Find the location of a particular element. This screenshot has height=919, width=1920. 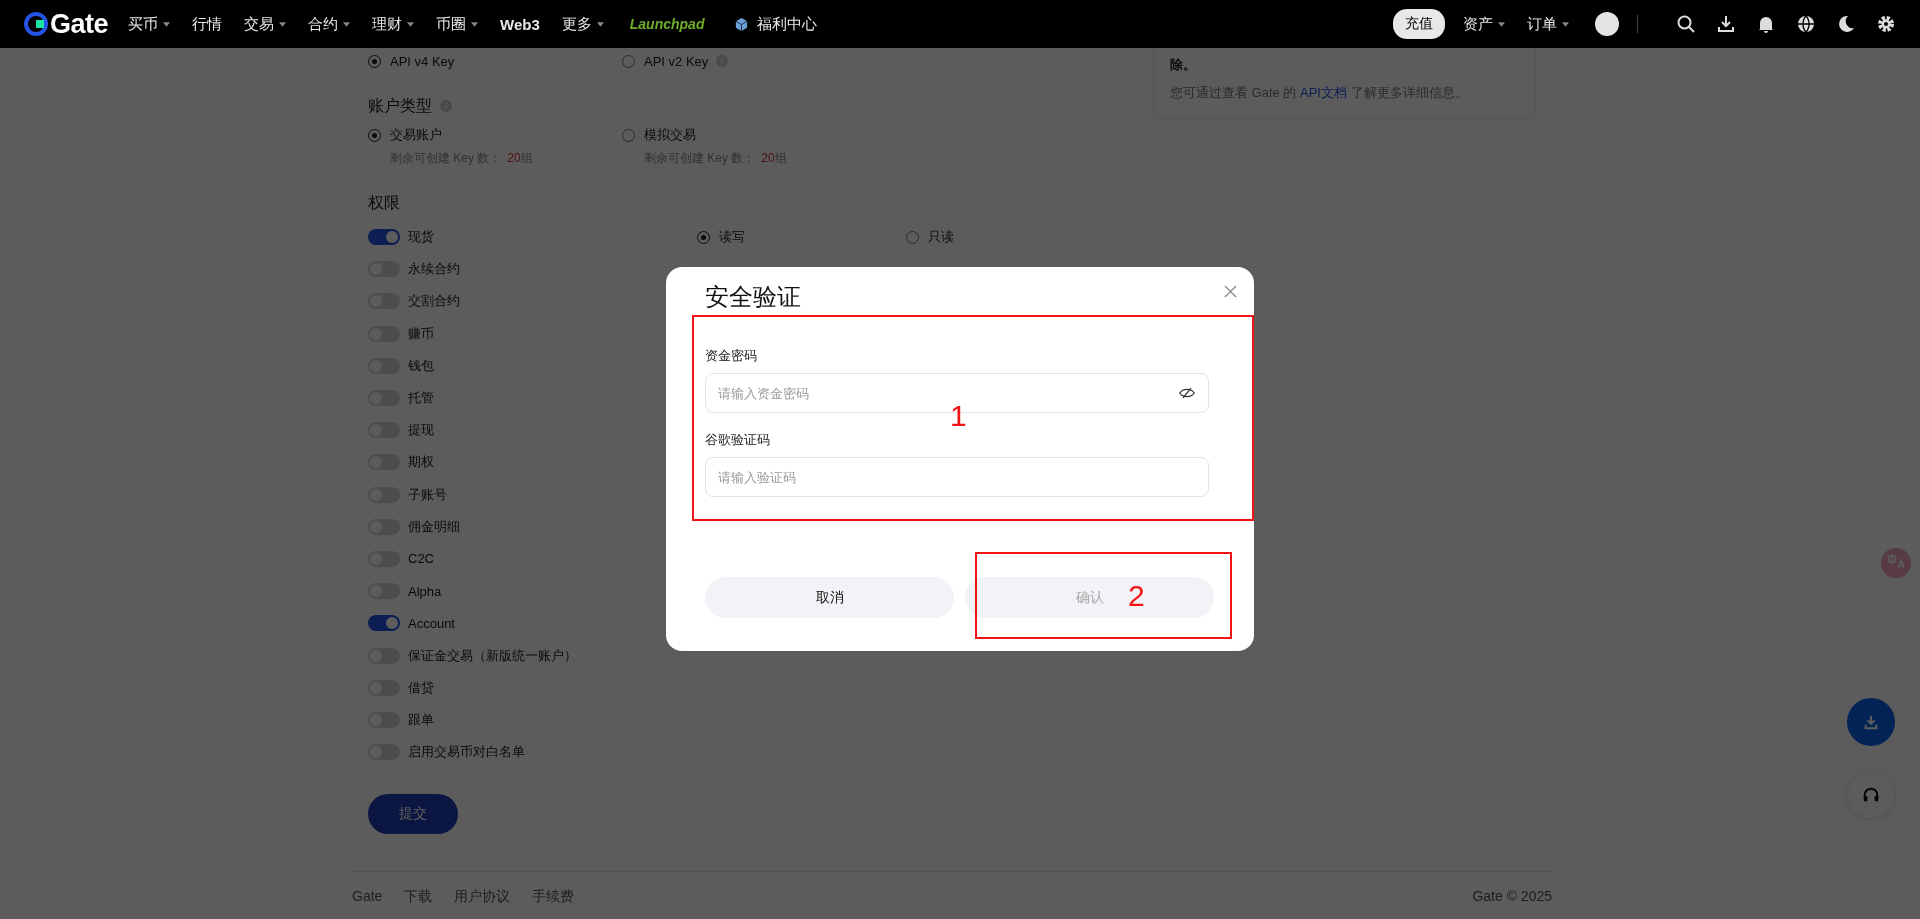

cancel-button: 取消 is located at coordinates (829, 597).